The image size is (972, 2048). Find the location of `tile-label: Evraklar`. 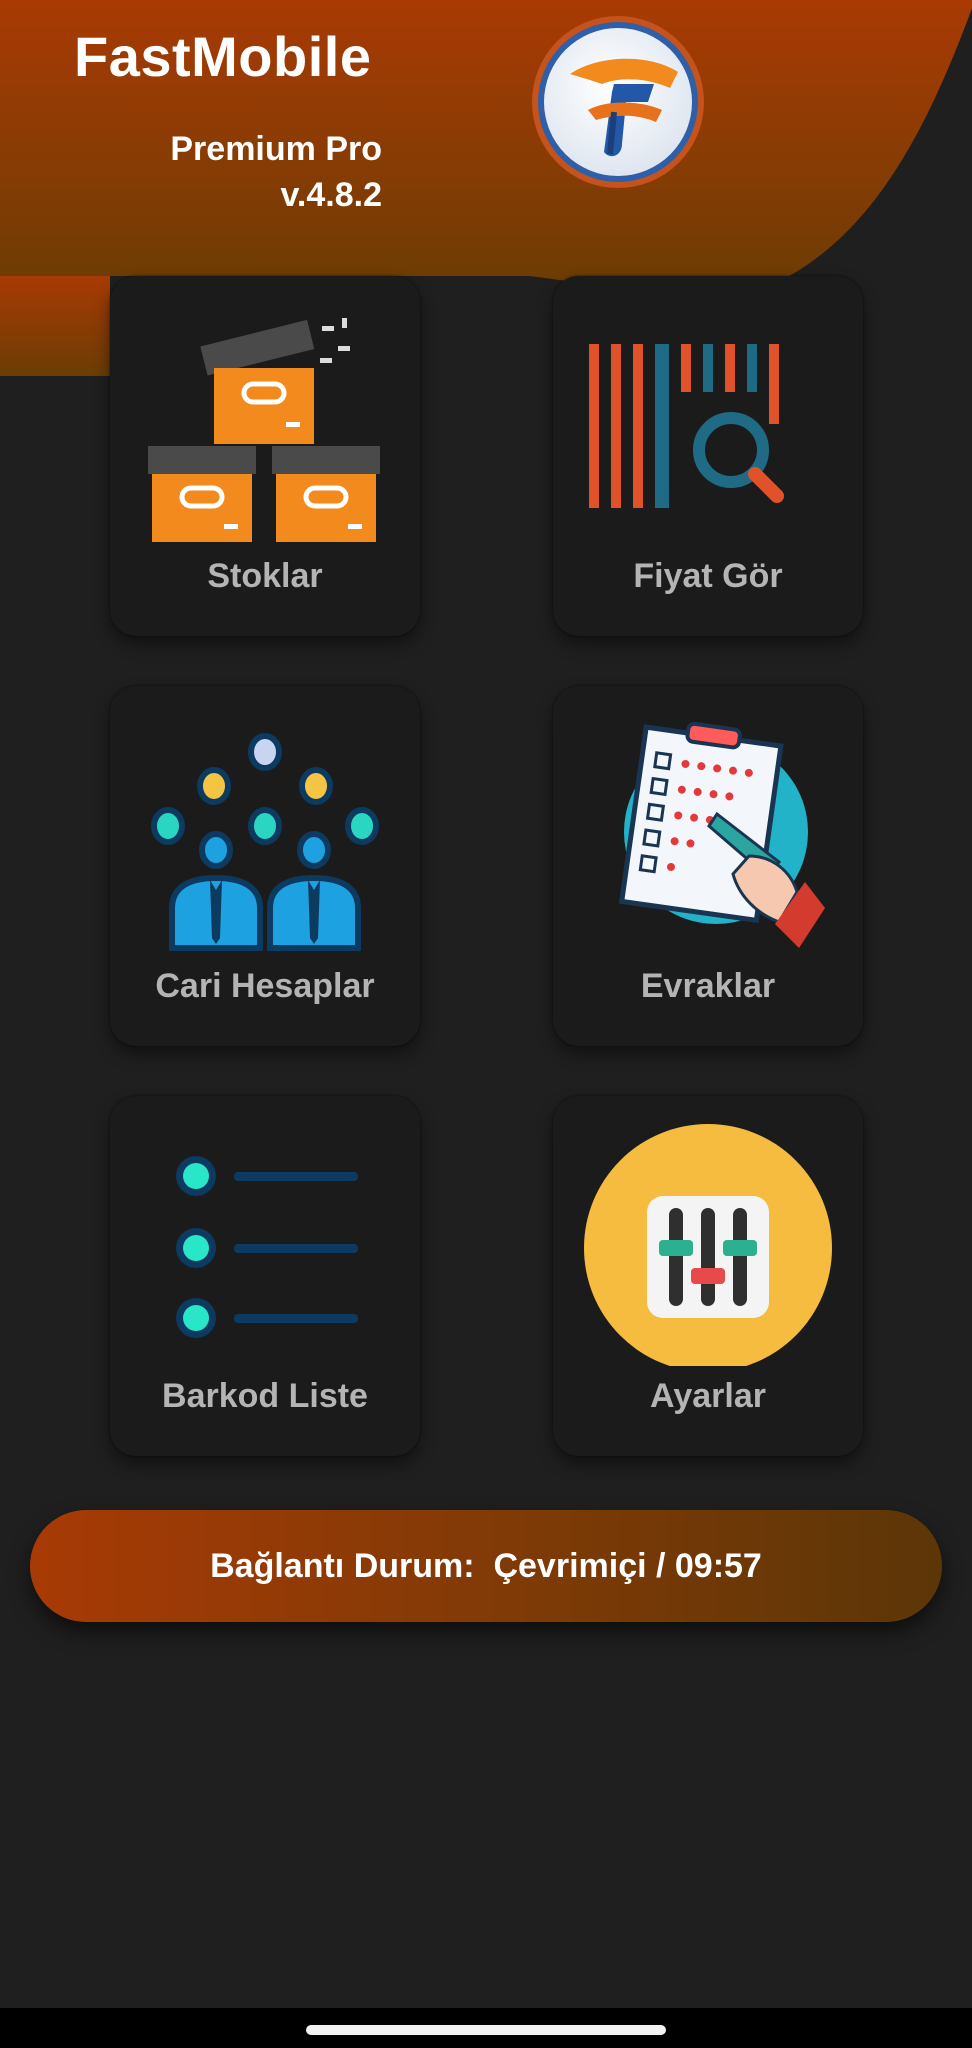

tile-label: Evraklar is located at coordinates (708, 986).